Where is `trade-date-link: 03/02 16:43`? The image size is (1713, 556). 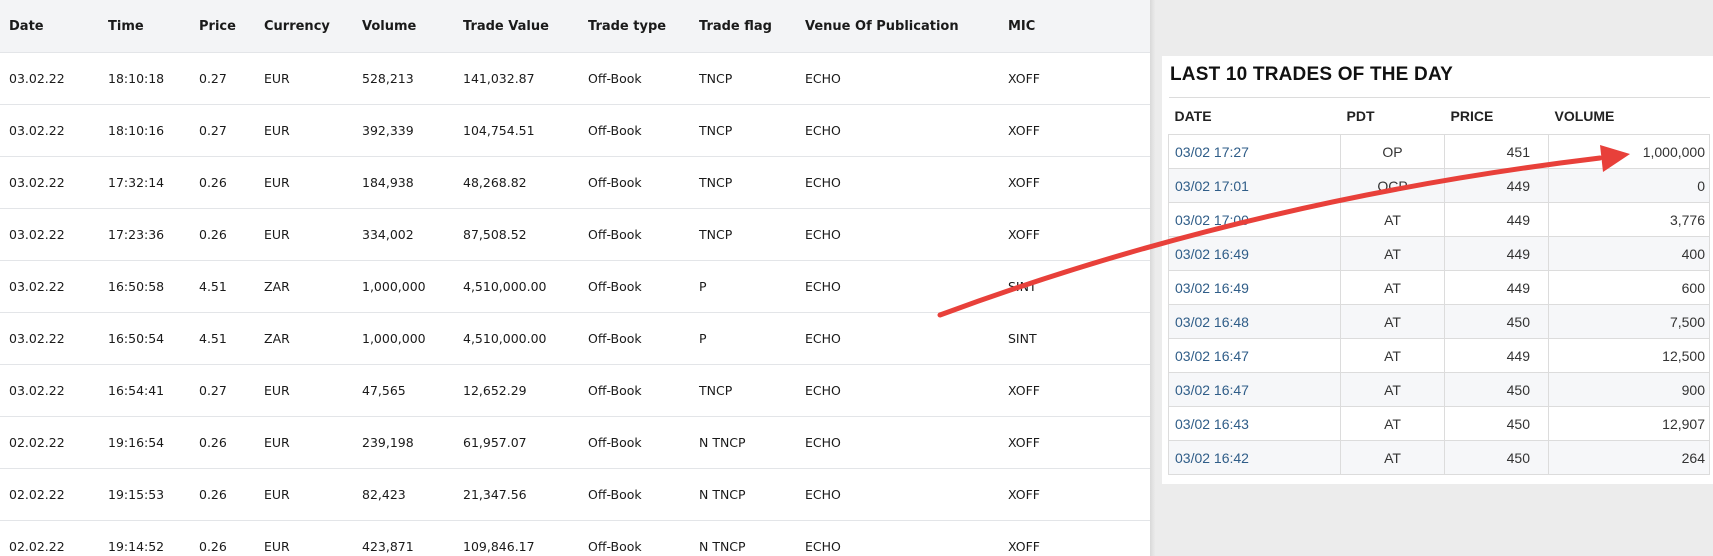
trade-date-link: 03/02 16:43 is located at coordinates (1212, 424).